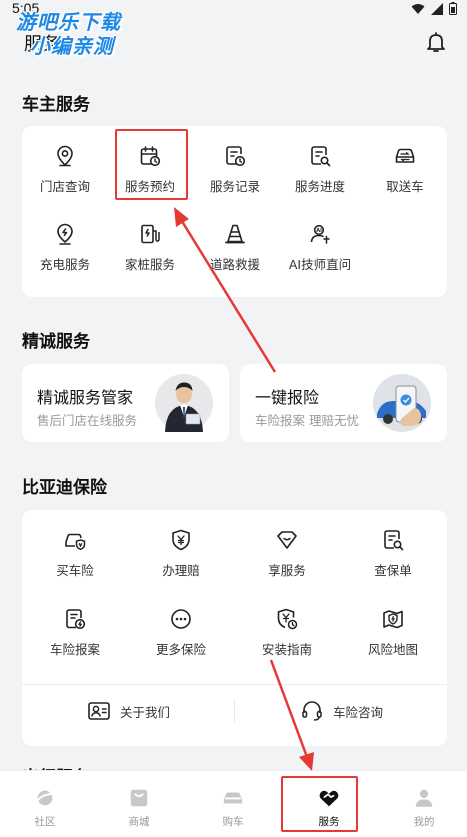 The image size is (467, 837). I want to click on arrowhead-service-tab, so click(306, 761).